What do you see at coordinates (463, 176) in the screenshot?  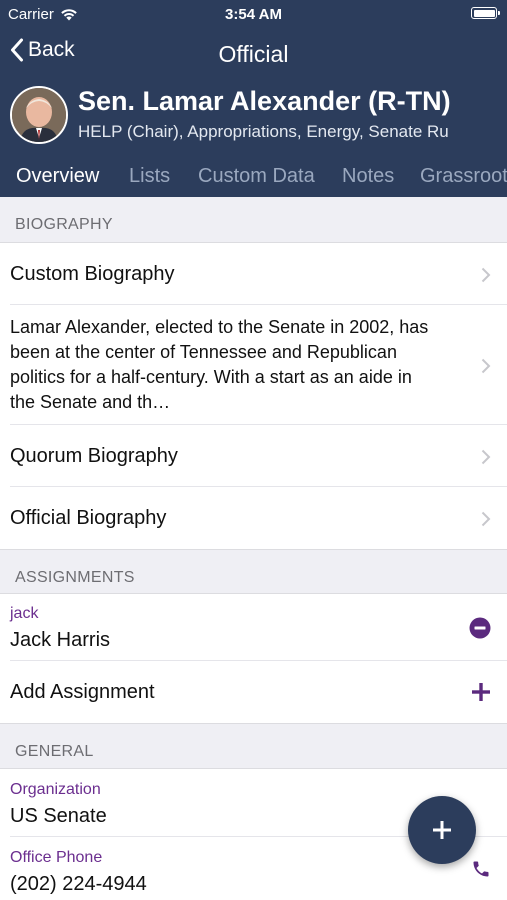 I see `tab-grassroots: Grassroot` at bounding box center [463, 176].